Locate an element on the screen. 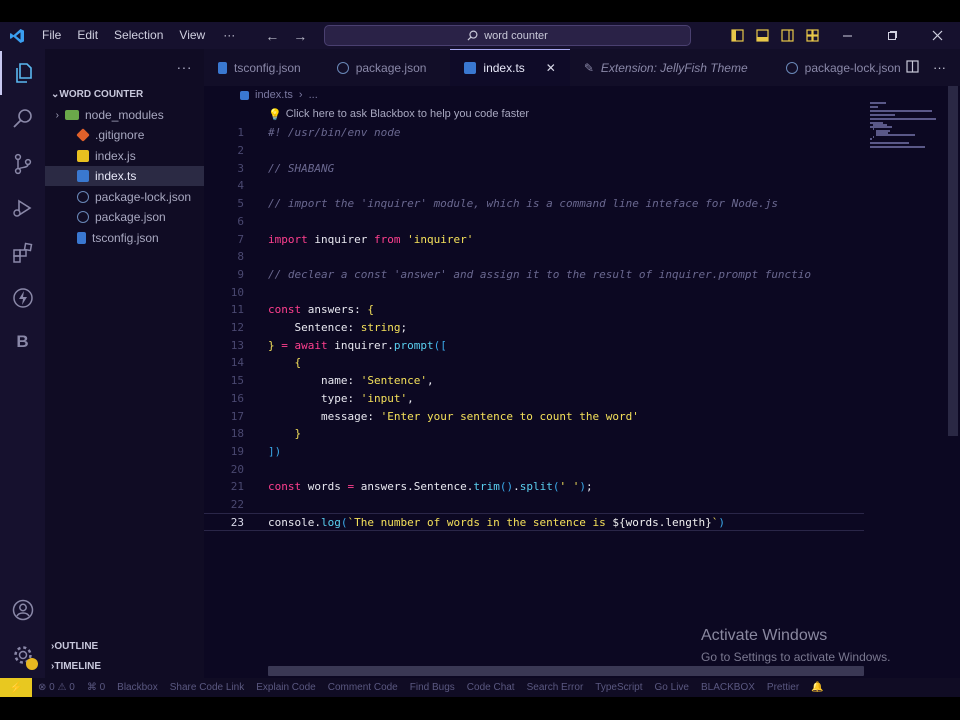  code-line: 2 is located at coordinates (534, 151).